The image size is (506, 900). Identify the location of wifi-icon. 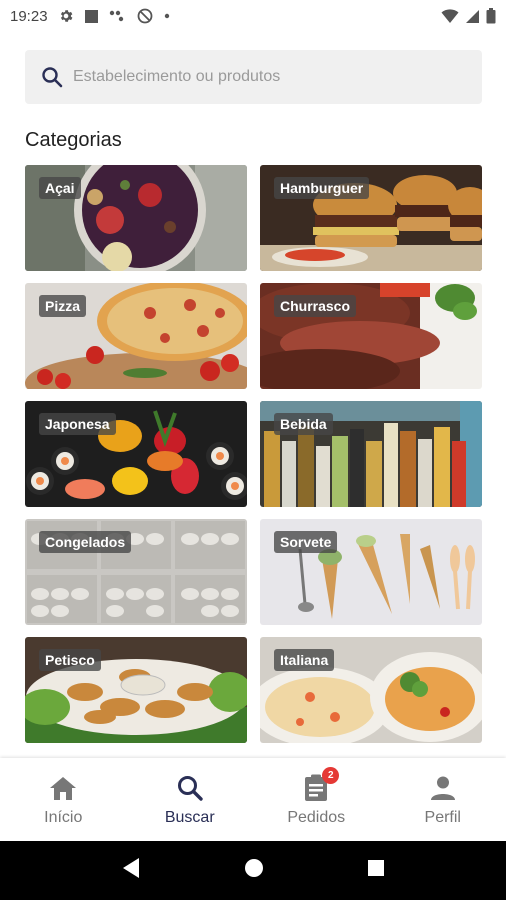
(450, 16).